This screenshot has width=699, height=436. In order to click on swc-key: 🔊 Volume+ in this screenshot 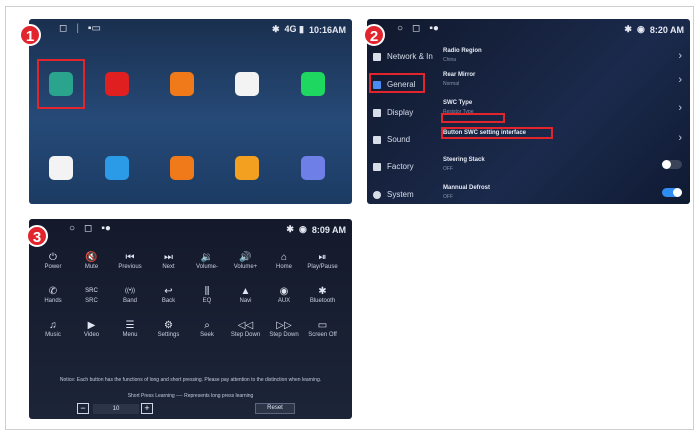, I will do `click(246, 260)`.